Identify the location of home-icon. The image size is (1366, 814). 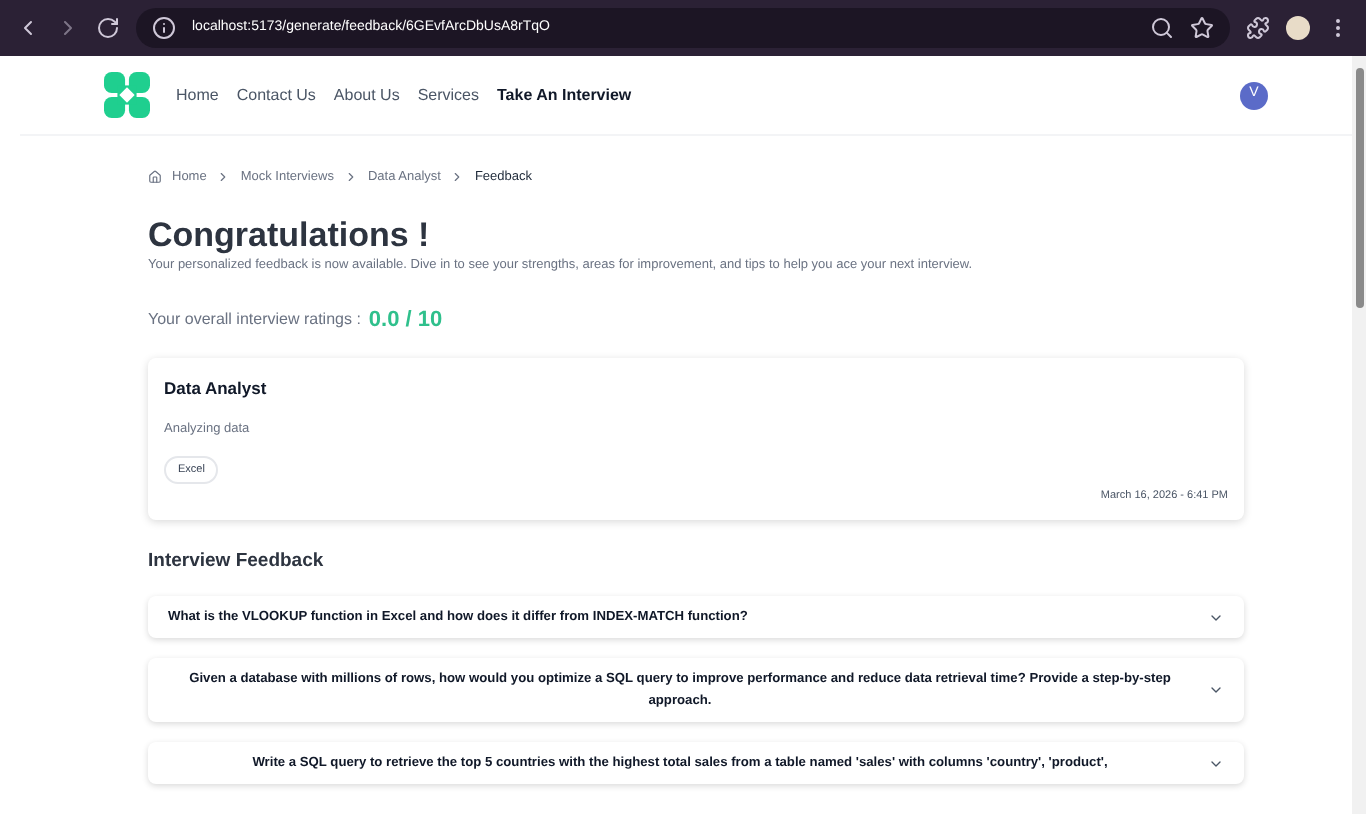
(155, 177).